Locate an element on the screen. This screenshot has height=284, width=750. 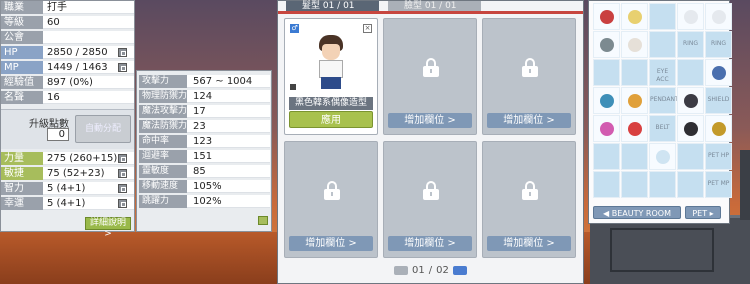
str-add-button is located at coordinates (122, 158).